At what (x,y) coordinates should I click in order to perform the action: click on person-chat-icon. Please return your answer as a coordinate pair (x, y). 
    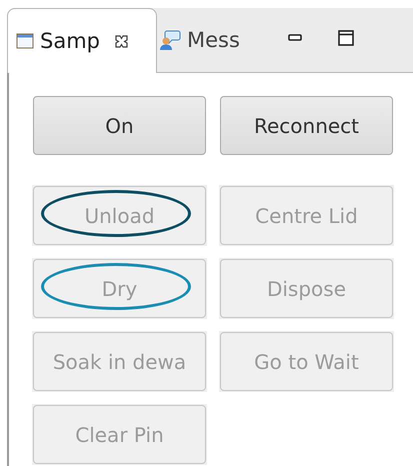
    Looking at the image, I should click on (170, 40).